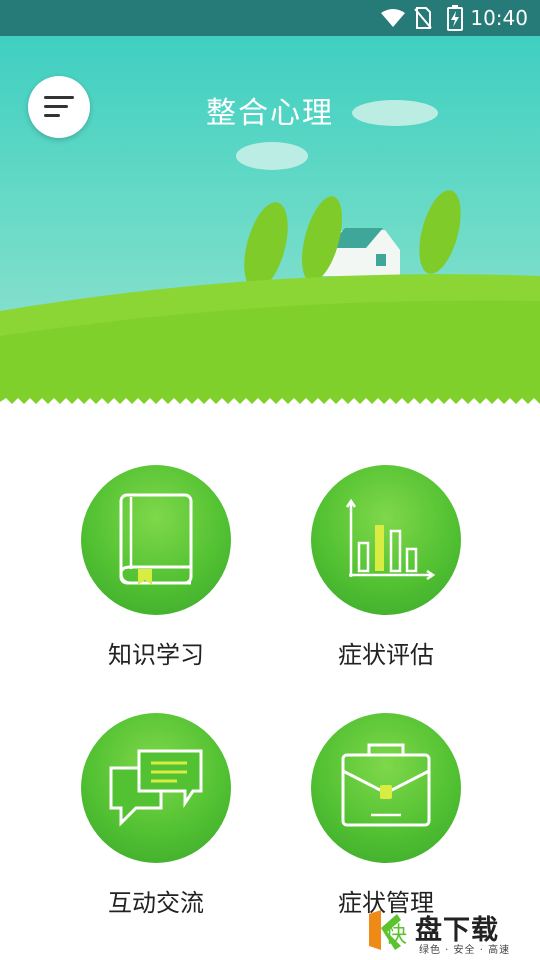 Image resolution: width=540 pixels, height=960 pixels. What do you see at coordinates (156, 655) in the screenshot?
I see `tile-label: 知识学习` at bounding box center [156, 655].